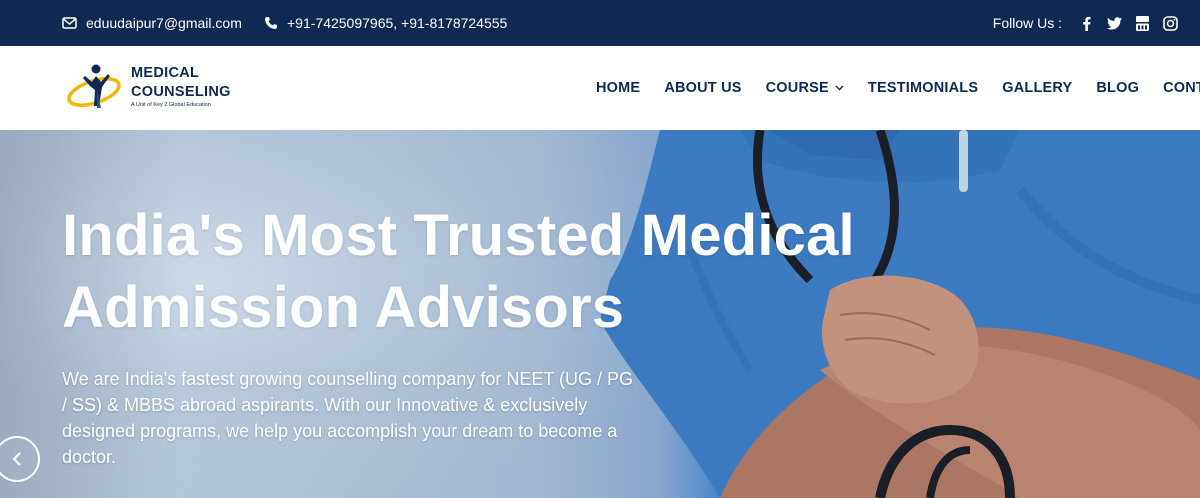  I want to click on facebook-icon, so click(1086, 23).